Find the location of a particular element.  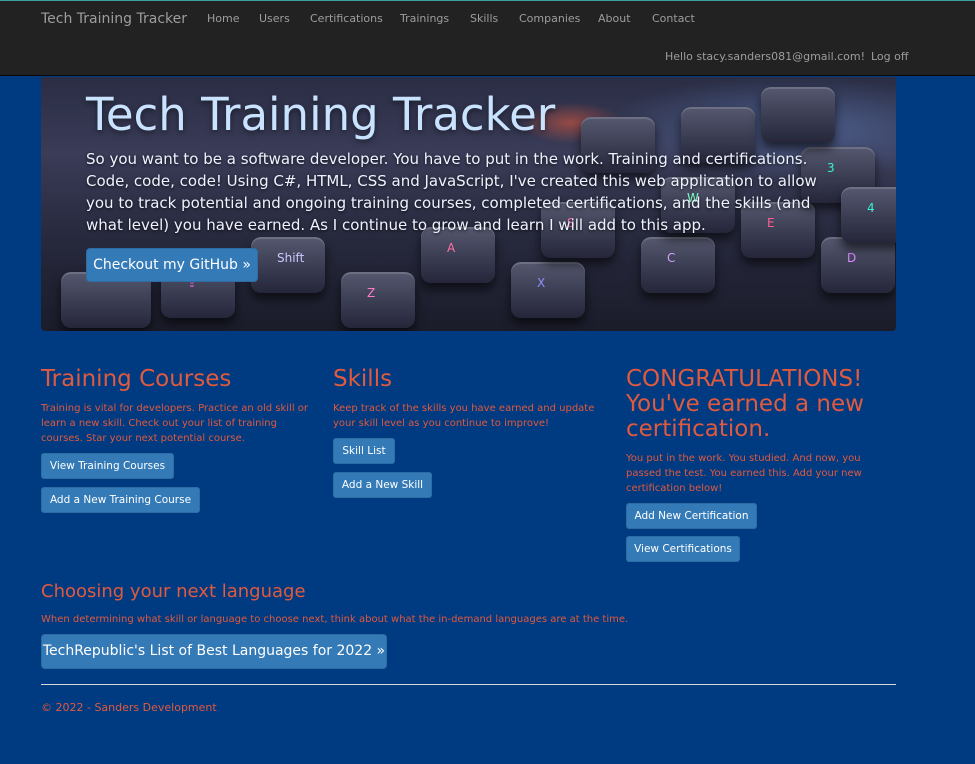

certification-heading-line1: CONGRATULATIONS! is located at coordinates (744, 379).